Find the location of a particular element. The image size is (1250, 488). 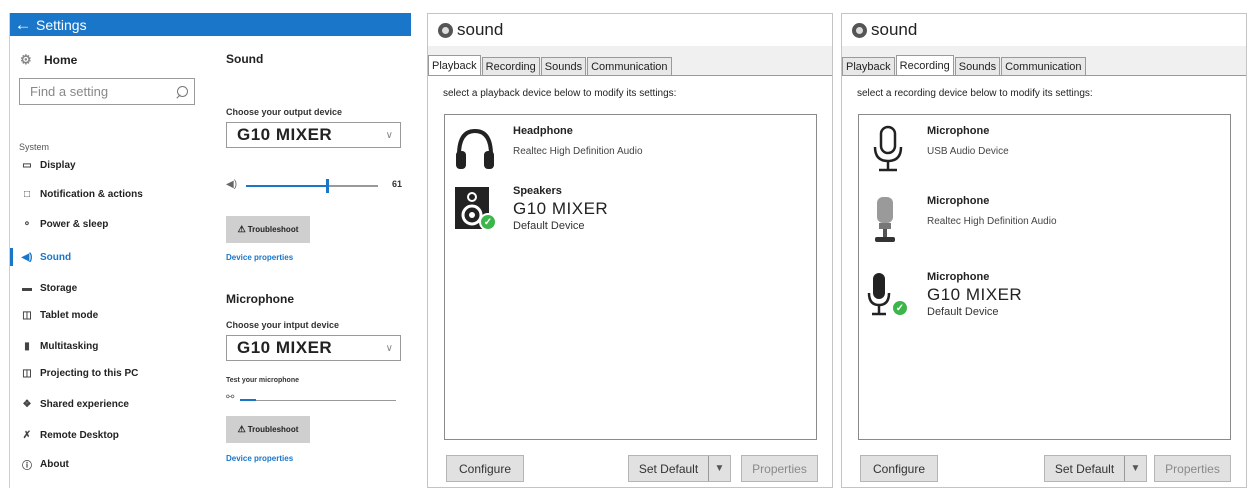

device-item-microphone-realtec: Microphone Realtec High Definition Audio is located at coordinates (1037, 223).